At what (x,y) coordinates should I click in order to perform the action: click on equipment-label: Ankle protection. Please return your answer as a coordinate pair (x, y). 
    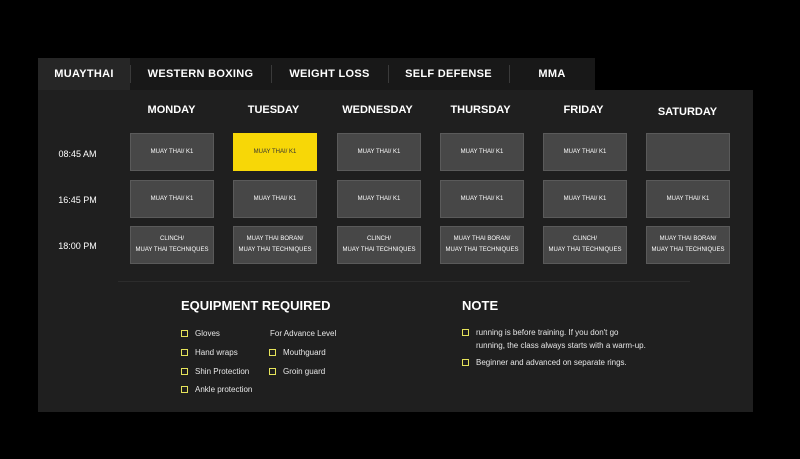
    Looking at the image, I should click on (224, 389).